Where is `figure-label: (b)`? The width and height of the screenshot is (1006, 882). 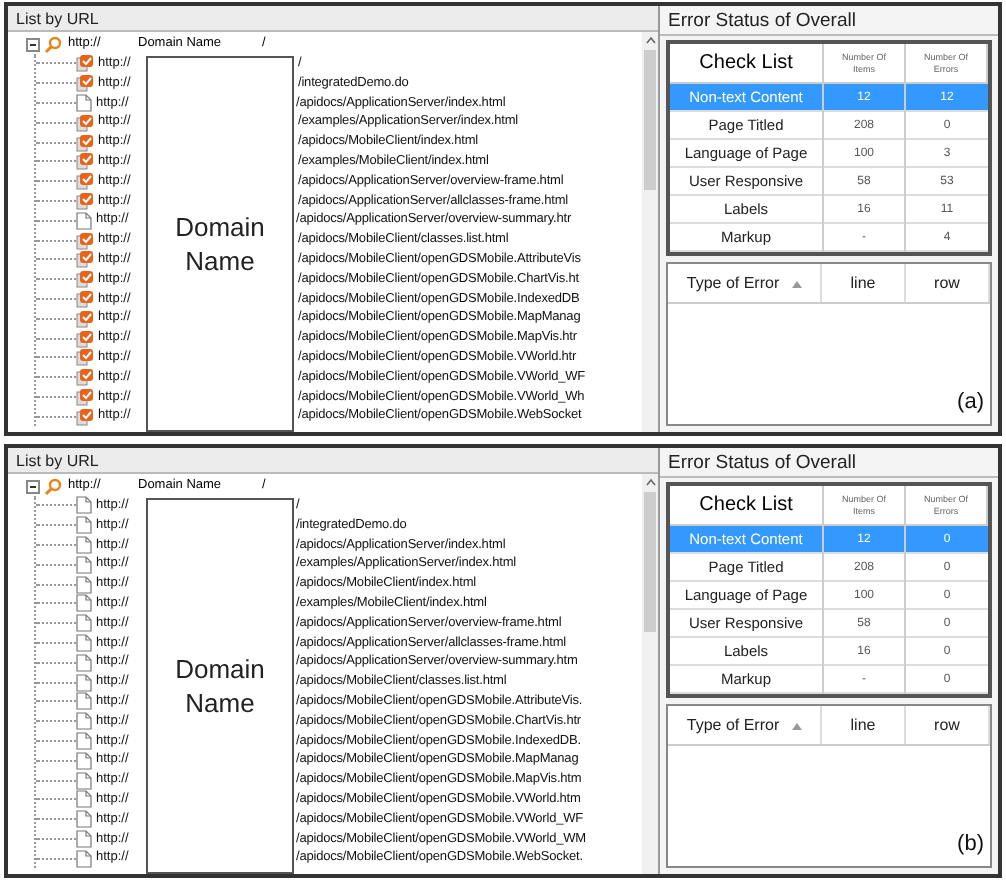
figure-label: (b) is located at coordinates (970, 844).